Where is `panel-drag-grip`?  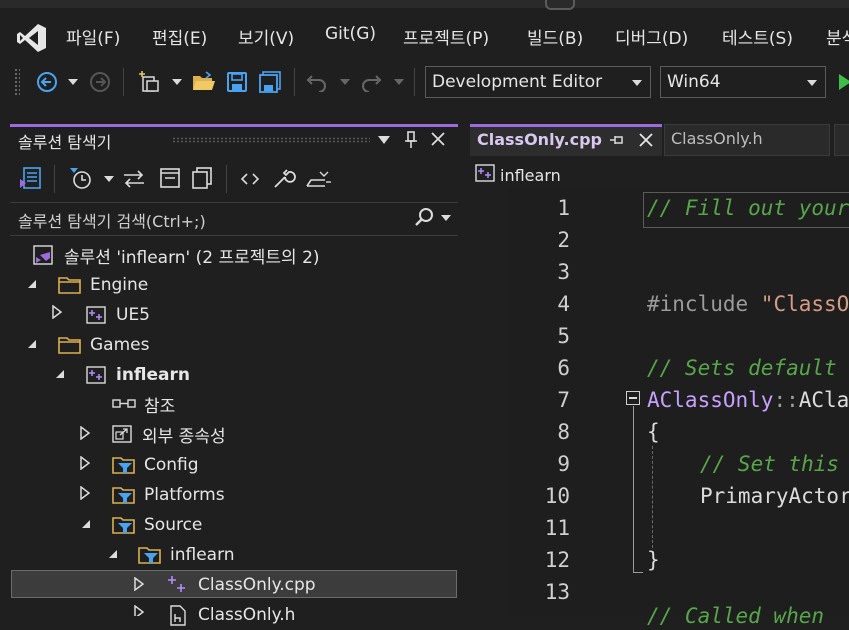 panel-drag-grip is located at coordinates (271, 140).